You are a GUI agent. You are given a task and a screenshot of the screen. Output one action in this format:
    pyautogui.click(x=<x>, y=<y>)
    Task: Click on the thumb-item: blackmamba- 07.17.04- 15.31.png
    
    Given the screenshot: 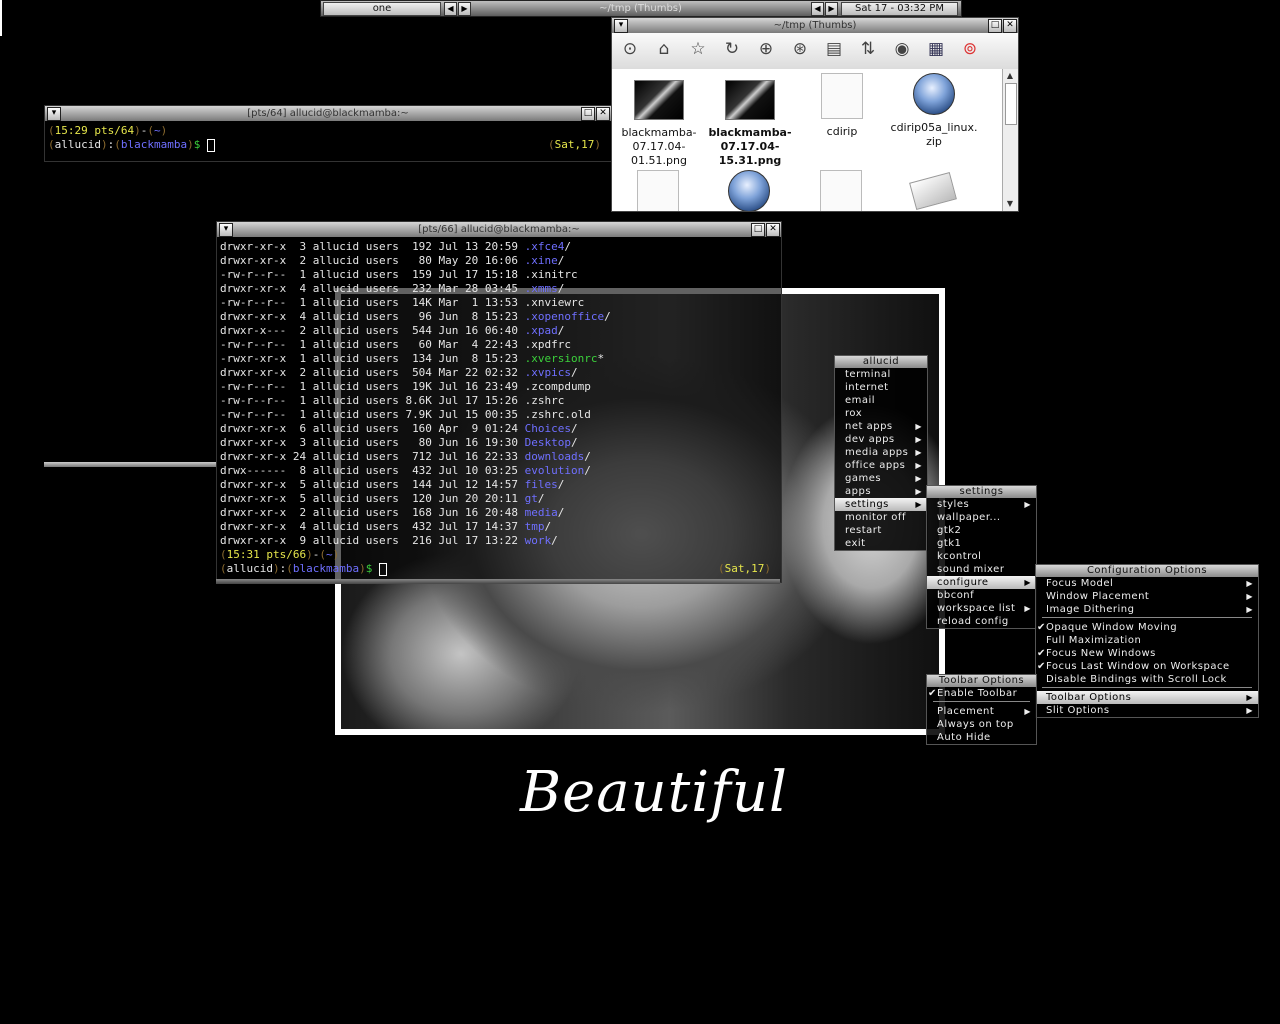 What is the action you would take?
    pyautogui.click(x=750, y=124)
    